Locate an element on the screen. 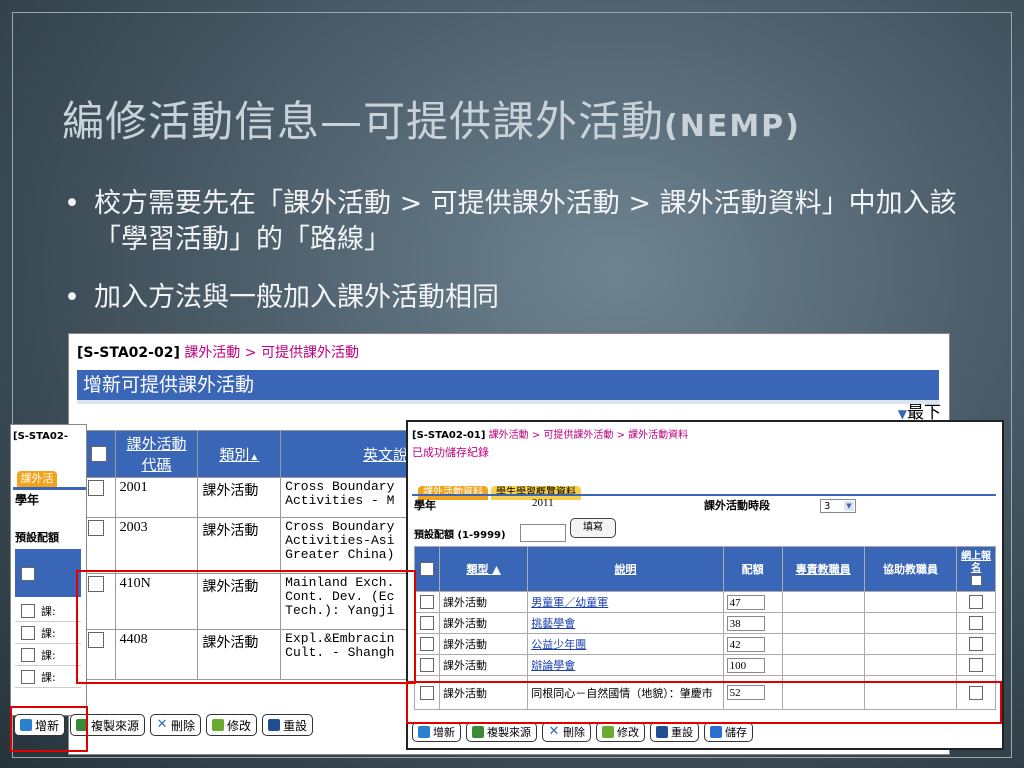 Image resolution: width=1024 pixels, height=768 pixels. col-code: 課外活動代碼 is located at coordinates (156, 454).